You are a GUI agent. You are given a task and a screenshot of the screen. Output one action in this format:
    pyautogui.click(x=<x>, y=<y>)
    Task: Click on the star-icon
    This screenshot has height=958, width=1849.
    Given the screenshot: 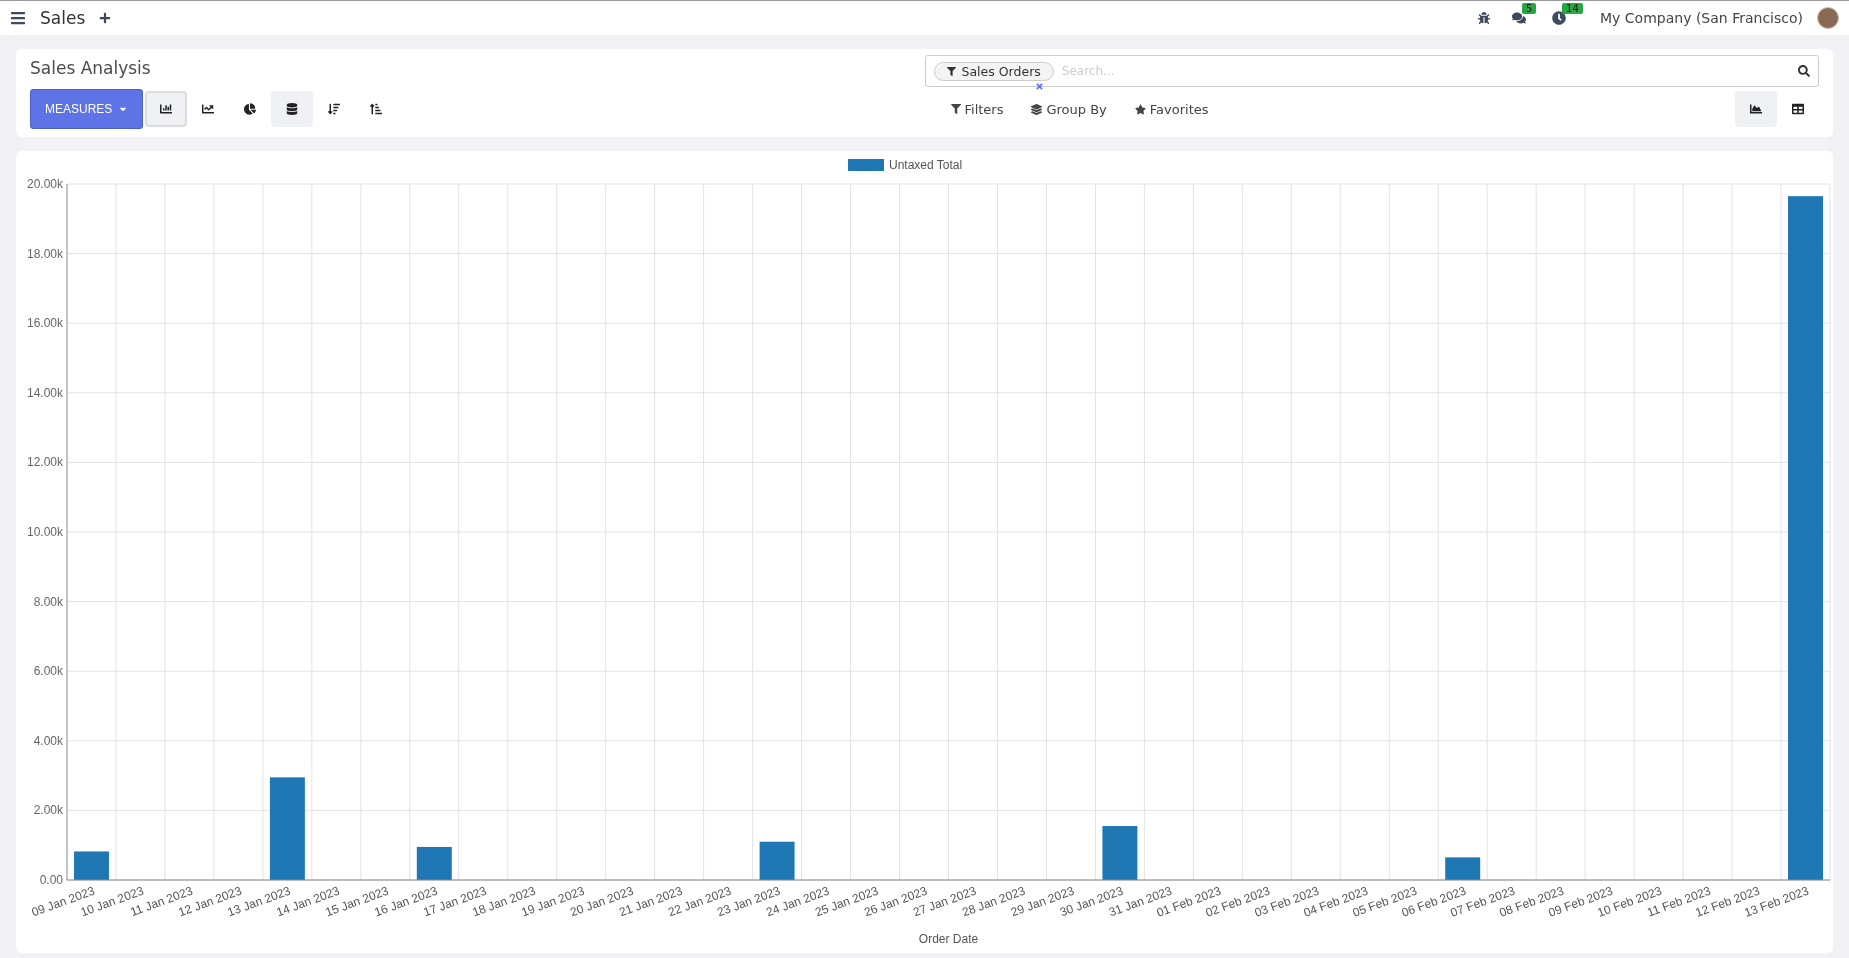 What is the action you would take?
    pyautogui.click(x=1140, y=109)
    